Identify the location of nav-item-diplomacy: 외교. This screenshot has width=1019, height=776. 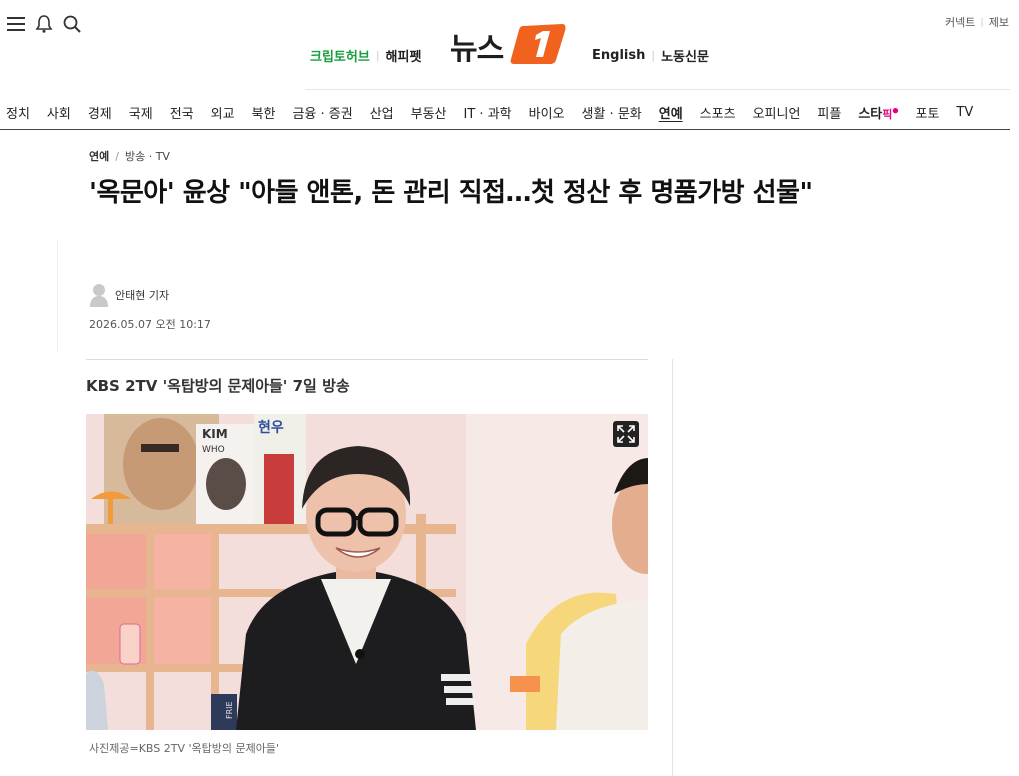
(223, 112).